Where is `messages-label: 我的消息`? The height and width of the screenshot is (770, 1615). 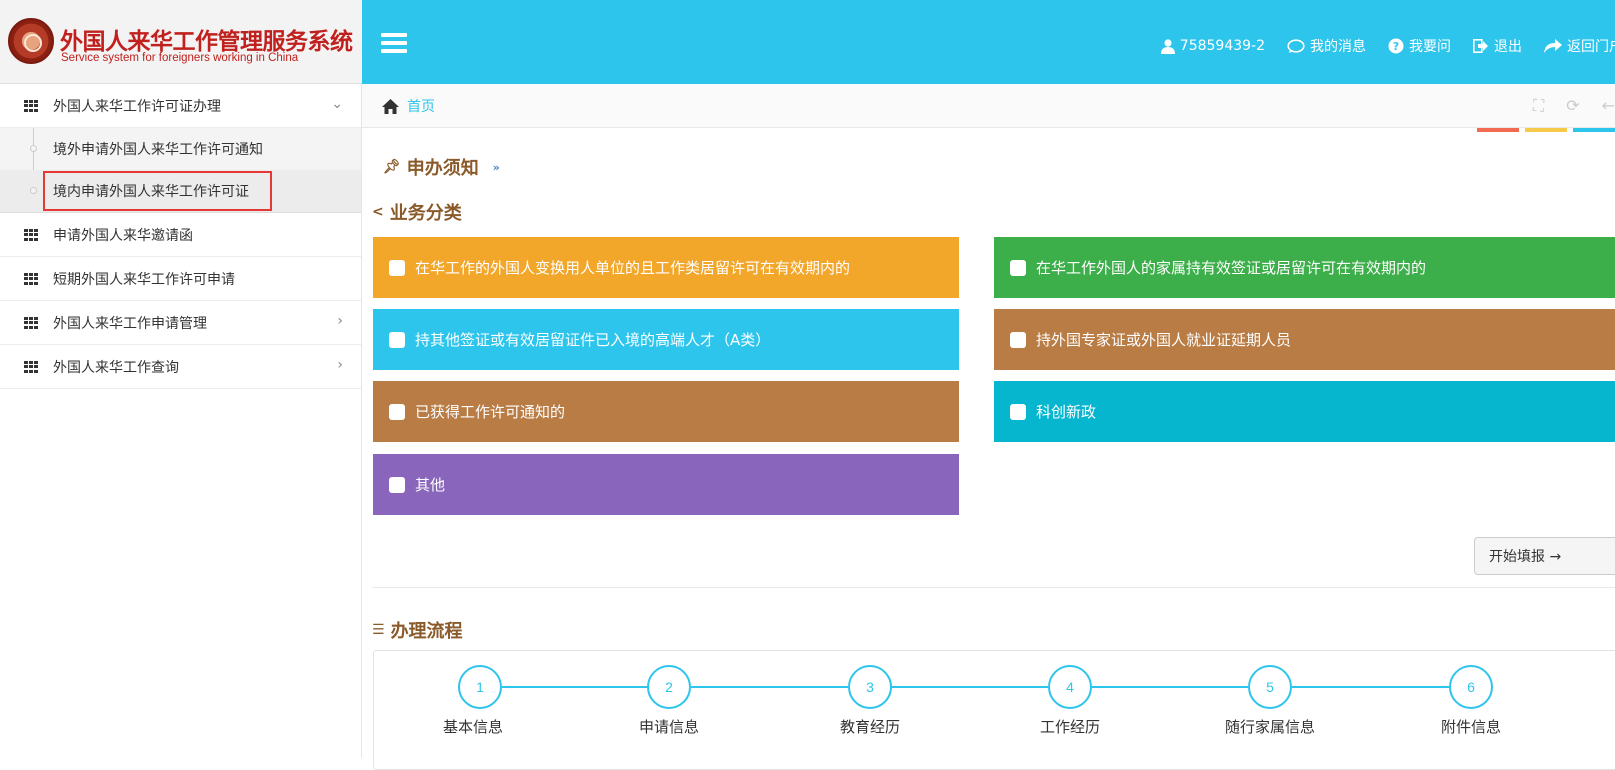 messages-label: 我的消息 is located at coordinates (1338, 47).